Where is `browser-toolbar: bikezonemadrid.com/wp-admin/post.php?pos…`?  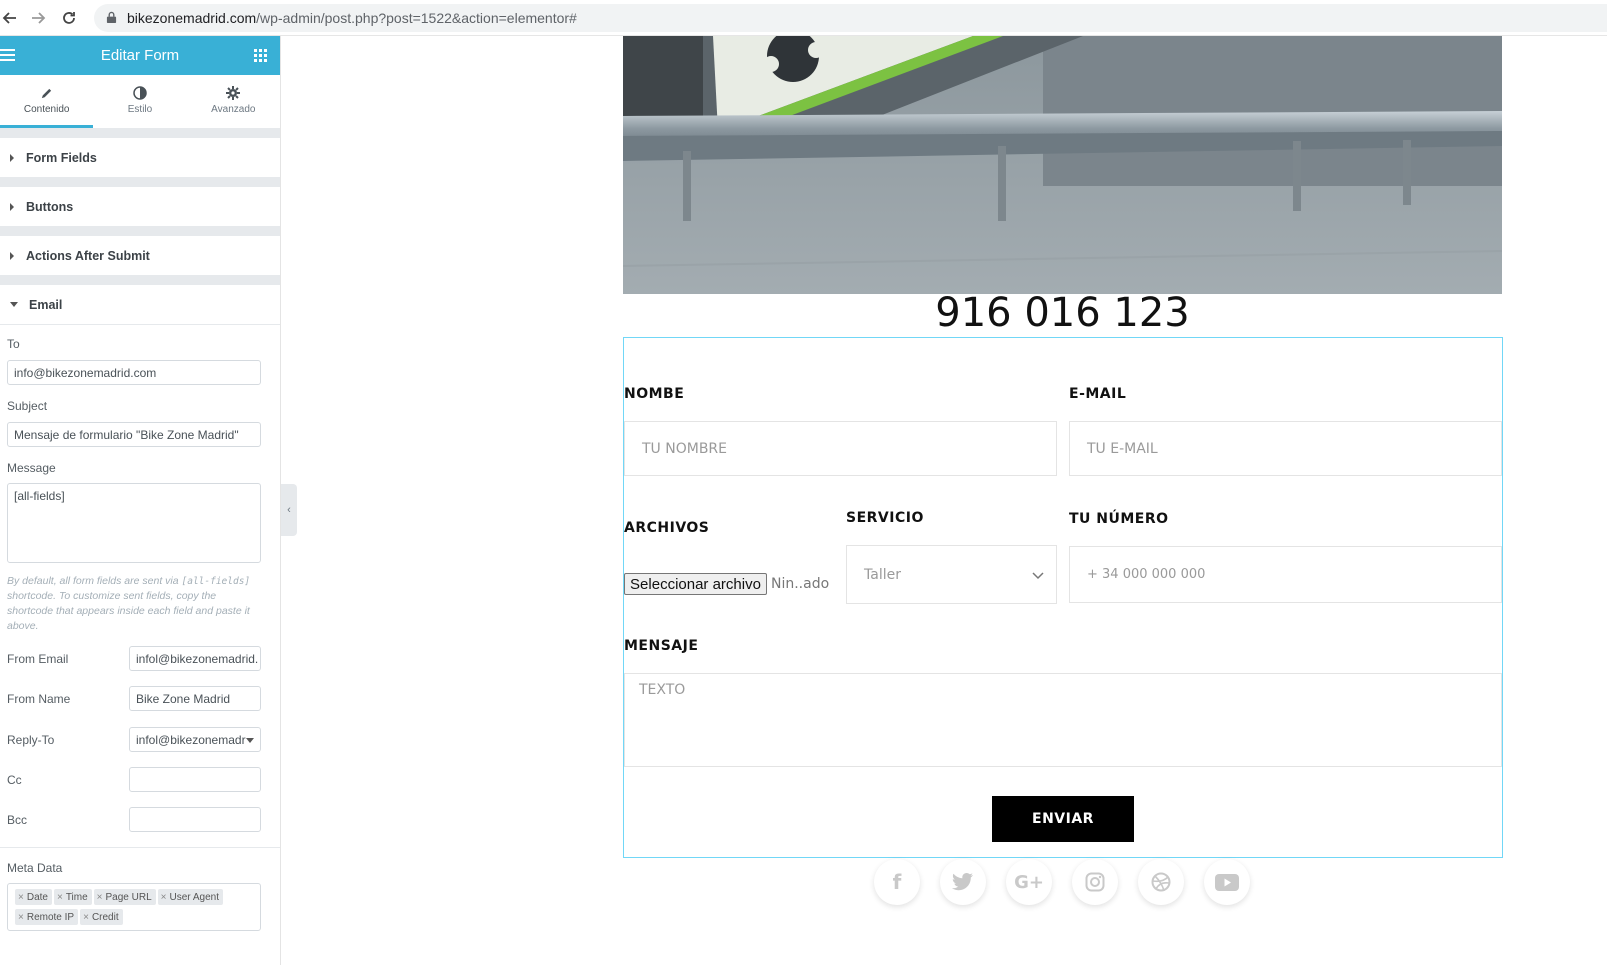 browser-toolbar: bikezonemadrid.com/wp-admin/post.php?pos… is located at coordinates (803, 18).